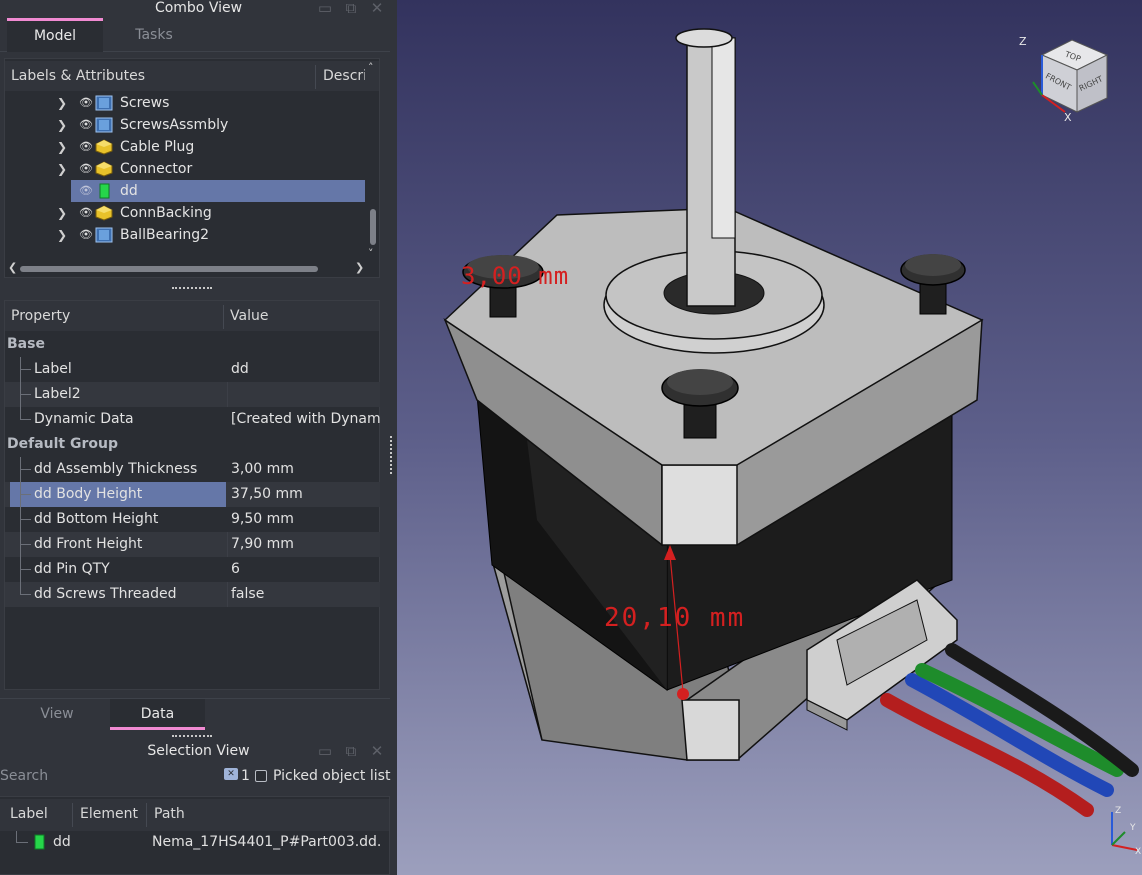  What do you see at coordinates (157, 728) in the screenshot?
I see `tab-data-indicator` at bounding box center [157, 728].